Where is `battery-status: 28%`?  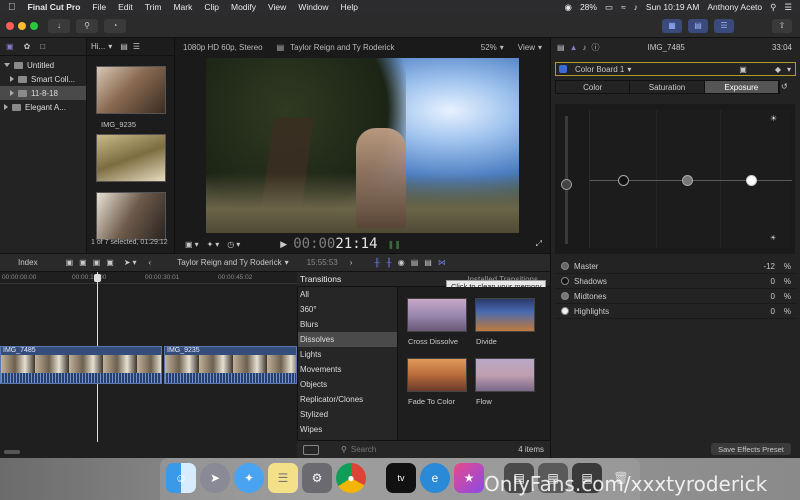 battery-status: 28% is located at coordinates (588, 7).